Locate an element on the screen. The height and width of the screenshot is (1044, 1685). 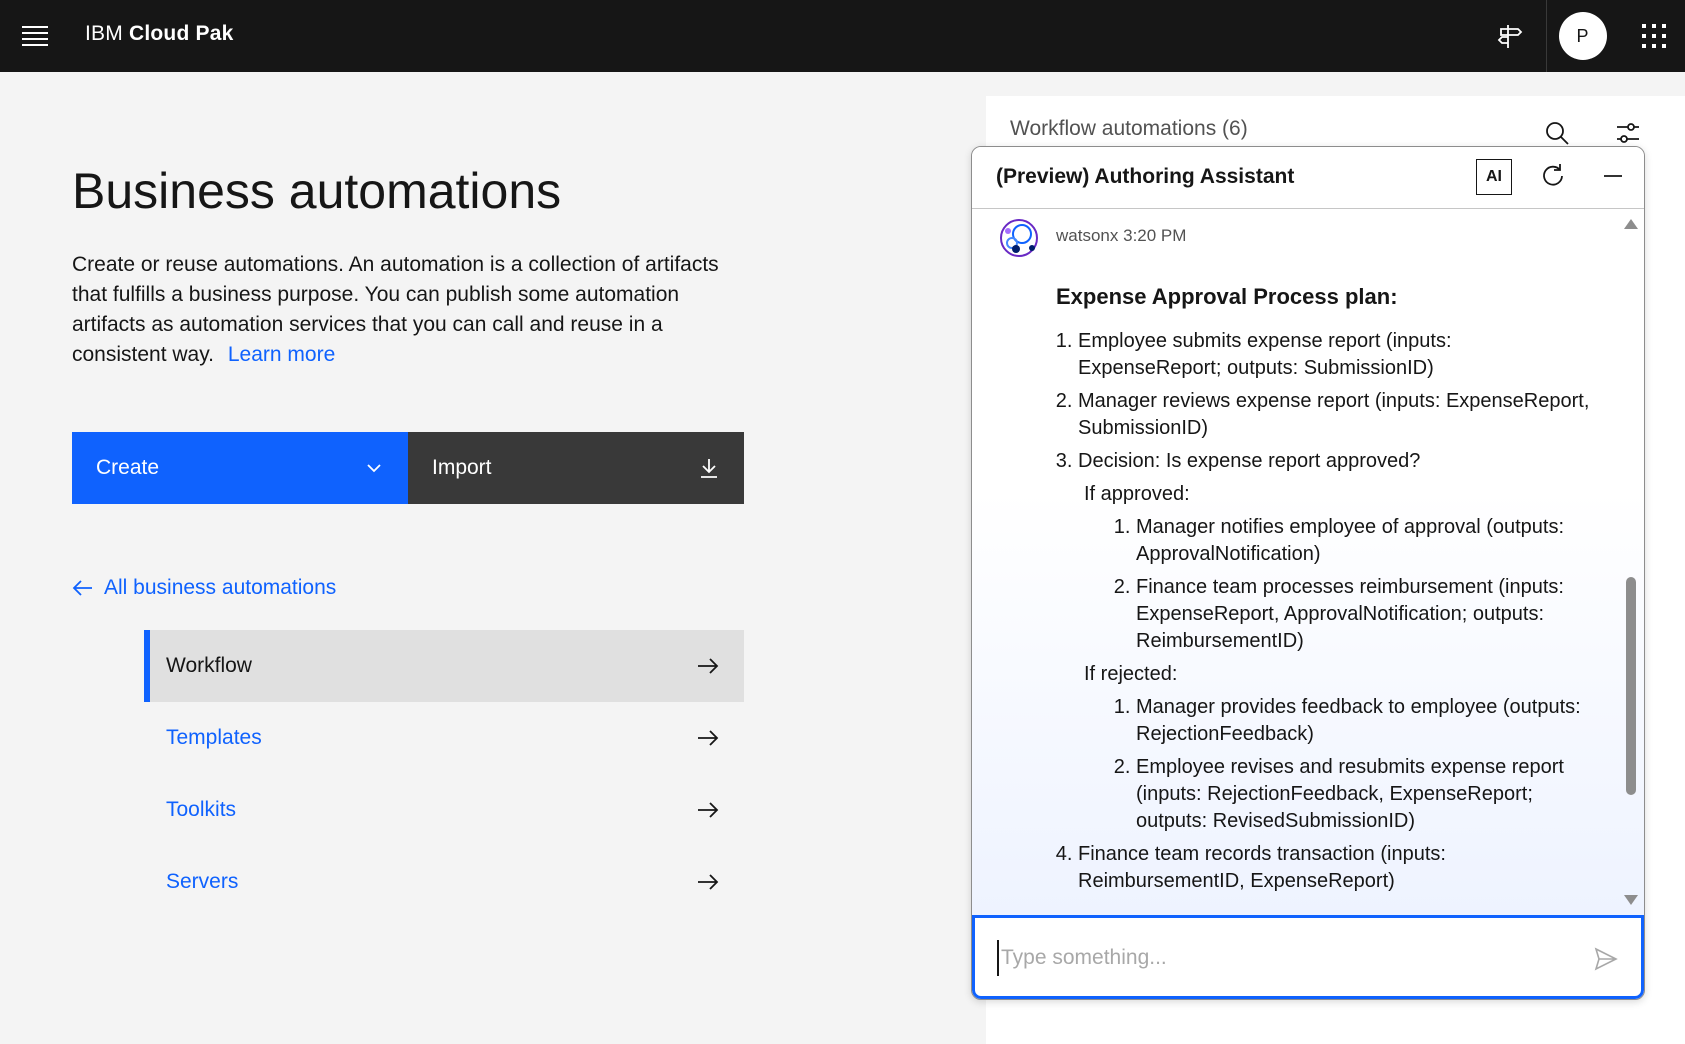
learn-more-link: Learn more is located at coordinates (281, 354).